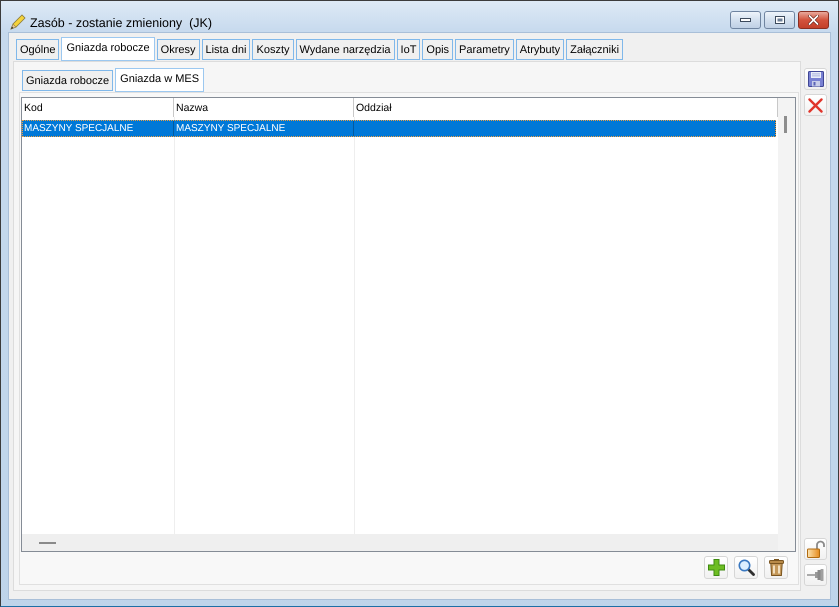  What do you see at coordinates (47, 543) in the screenshot?
I see `dash-icon` at bounding box center [47, 543].